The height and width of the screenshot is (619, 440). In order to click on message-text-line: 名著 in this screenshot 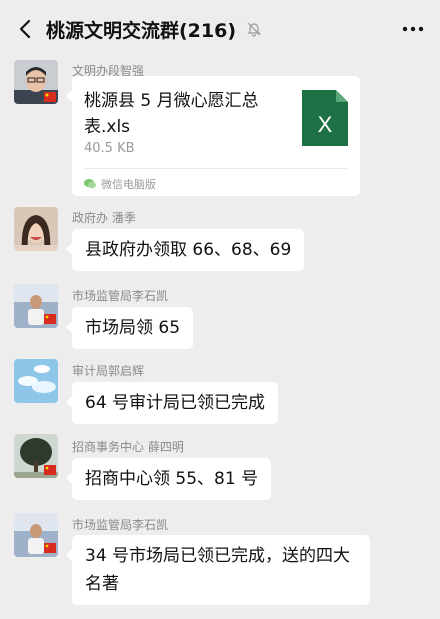, I will do `click(102, 584)`.